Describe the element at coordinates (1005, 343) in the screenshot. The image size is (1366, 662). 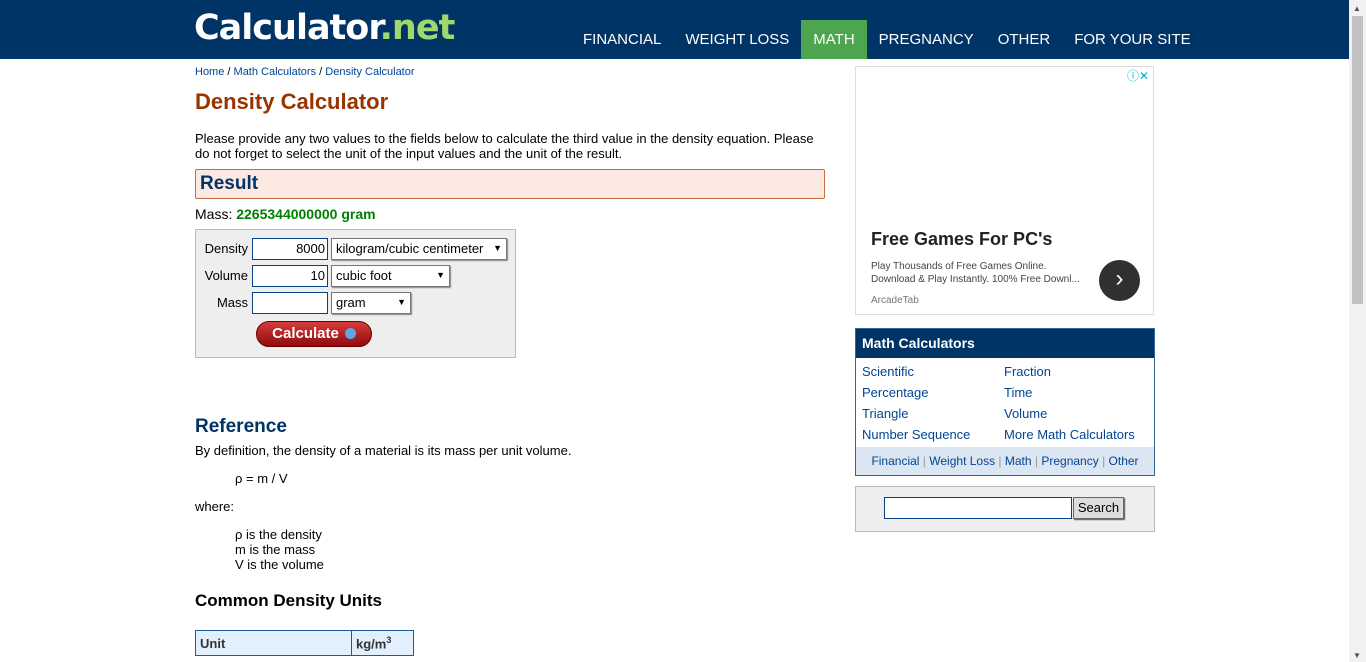
I see `math-calculators-title: Math Calculators` at that location.